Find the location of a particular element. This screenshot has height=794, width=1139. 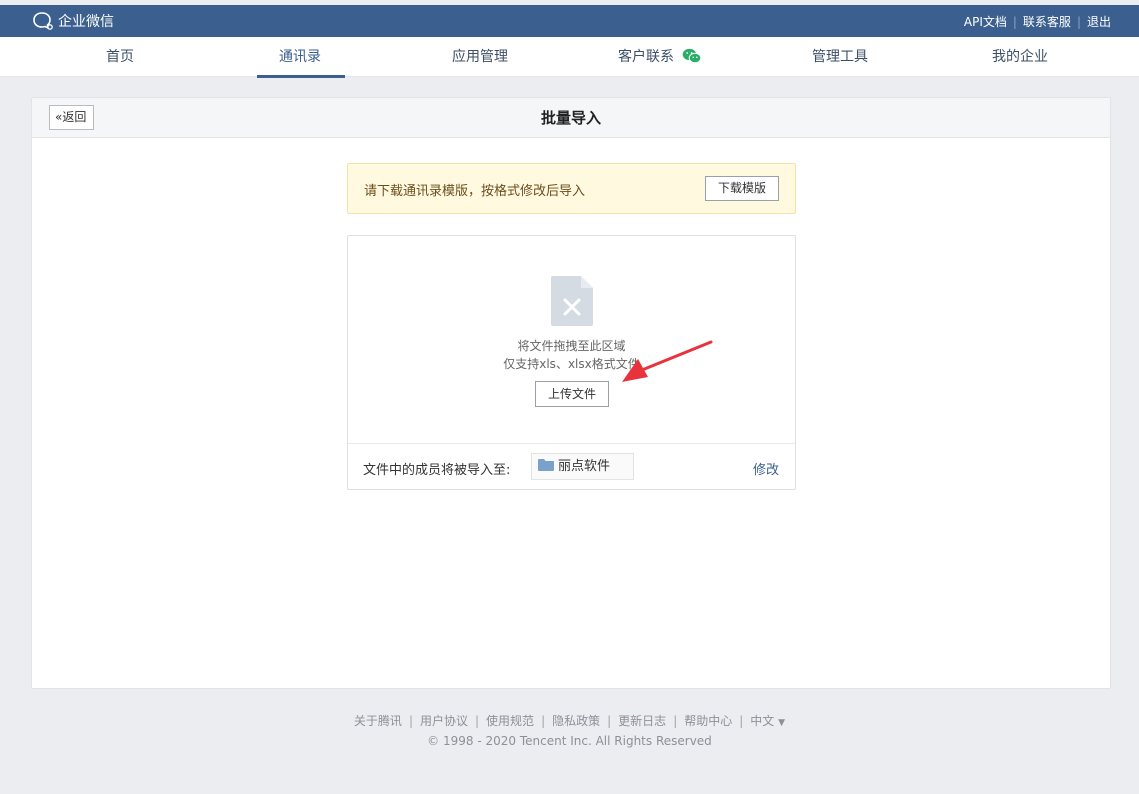

nav-customer-contact: 客户联系 is located at coordinates (660, 57).